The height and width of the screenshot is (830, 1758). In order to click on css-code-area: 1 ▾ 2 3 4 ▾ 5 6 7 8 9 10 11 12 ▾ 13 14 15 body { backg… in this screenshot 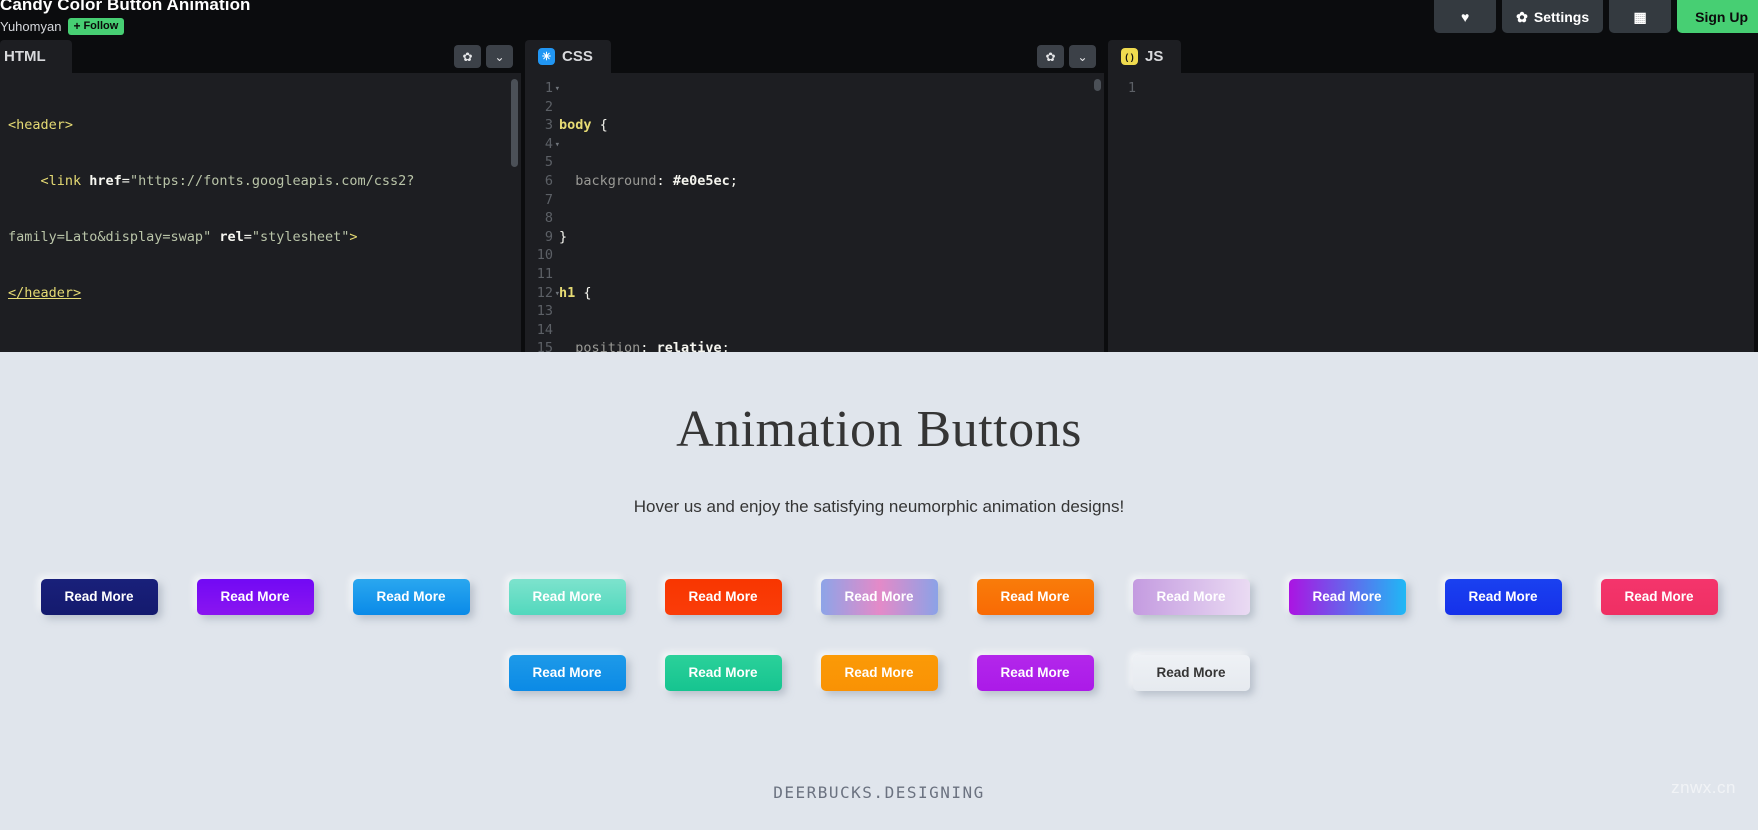, I will do `click(814, 212)`.